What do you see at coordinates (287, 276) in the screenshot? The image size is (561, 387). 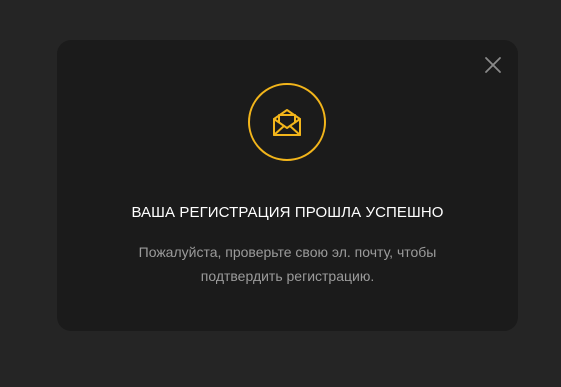 I see `modal-message-line-2: подтвердить регистрацию.` at bounding box center [287, 276].